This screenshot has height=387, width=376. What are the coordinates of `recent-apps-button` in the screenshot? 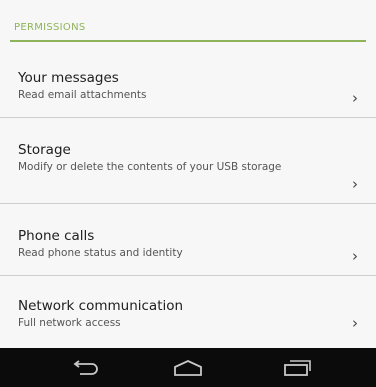 It's located at (297, 367).